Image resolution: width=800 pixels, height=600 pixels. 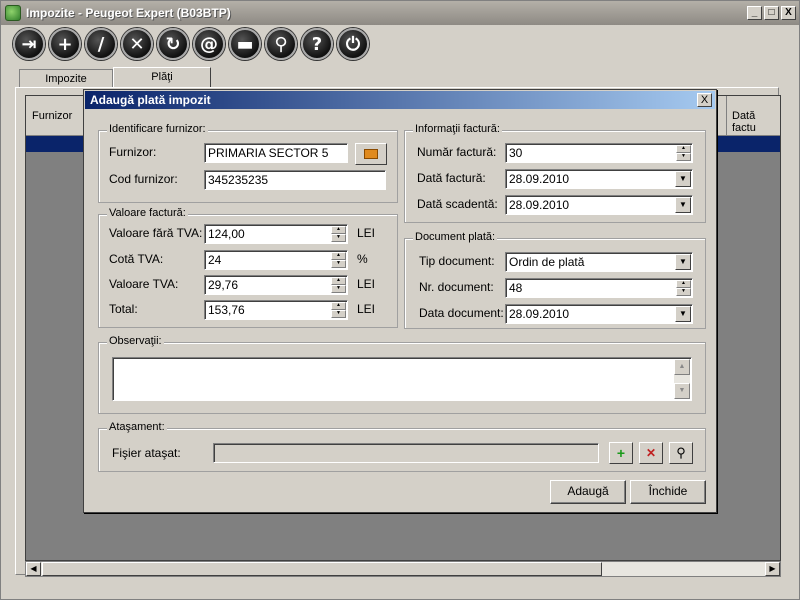 I want to click on group-title: Ataşament:, so click(x=137, y=427).